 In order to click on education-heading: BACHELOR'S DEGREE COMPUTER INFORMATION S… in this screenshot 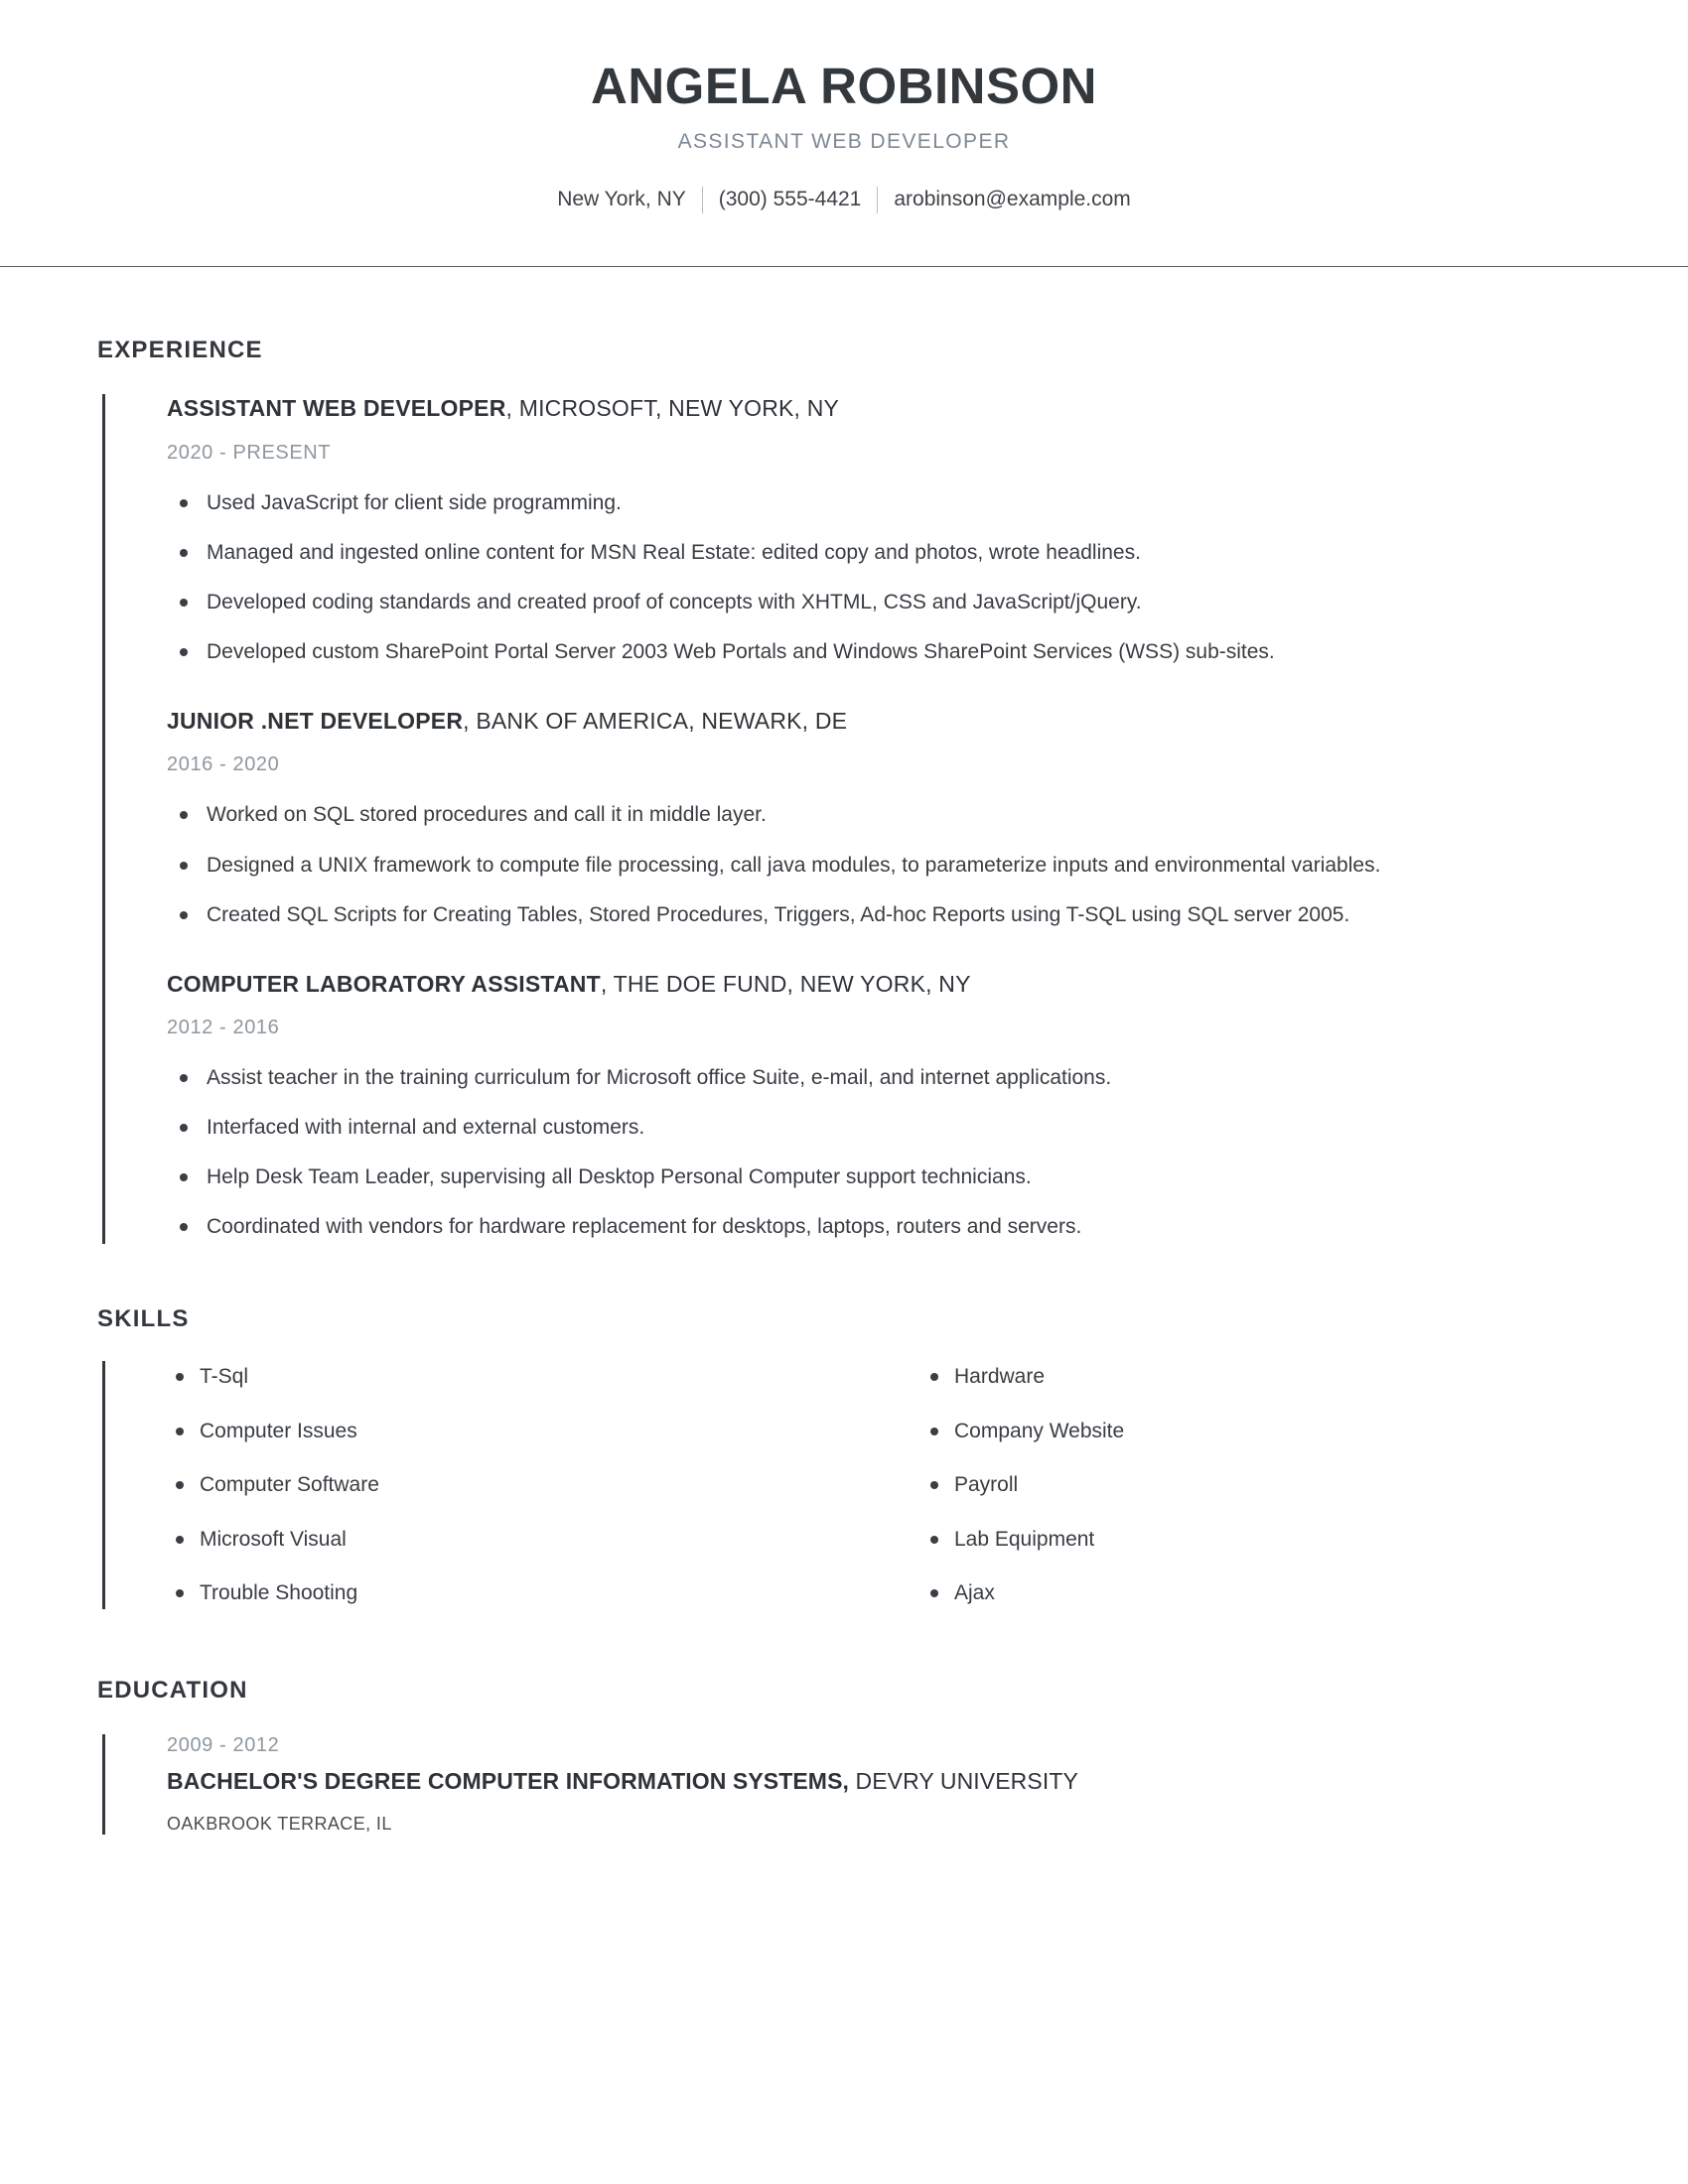, I will do `click(879, 1781)`.